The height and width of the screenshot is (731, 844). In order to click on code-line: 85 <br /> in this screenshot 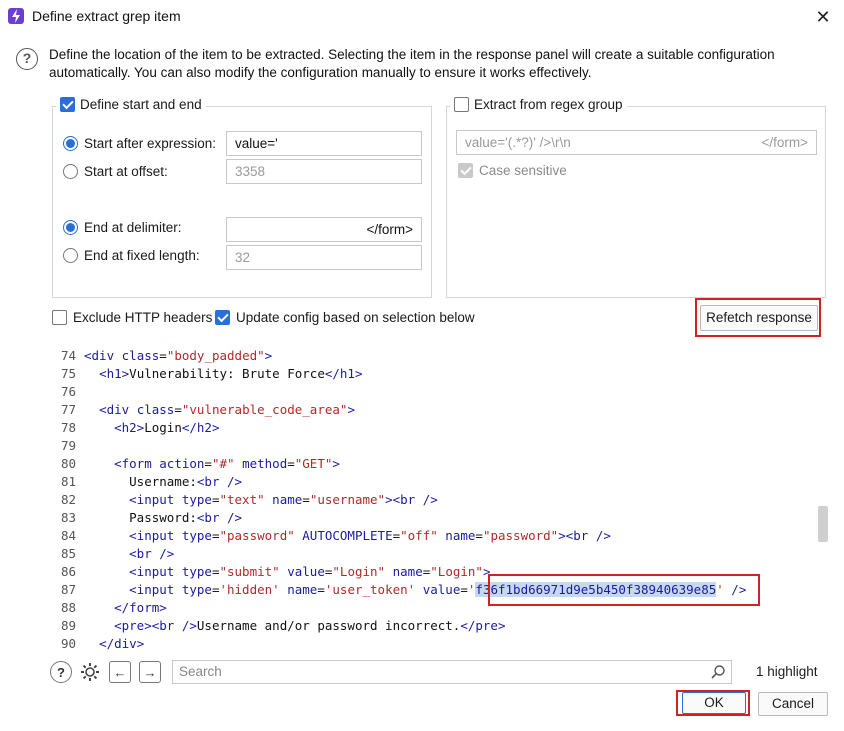, I will do `click(117, 553)`.